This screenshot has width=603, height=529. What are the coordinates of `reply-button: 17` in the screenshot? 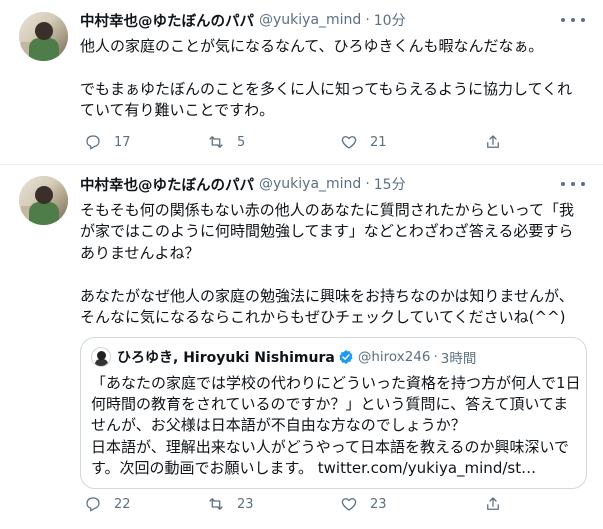 It's located at (107, 142).